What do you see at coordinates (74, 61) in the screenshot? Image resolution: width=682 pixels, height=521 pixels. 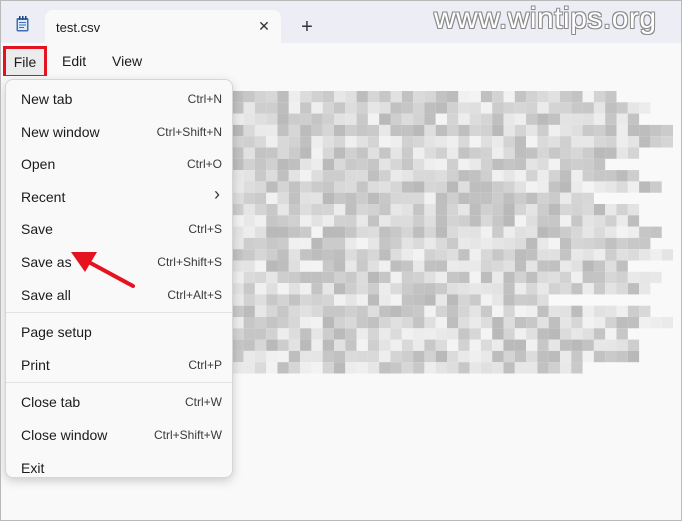 I see `menu-edit: Edit` at bounding box center [74, 61].